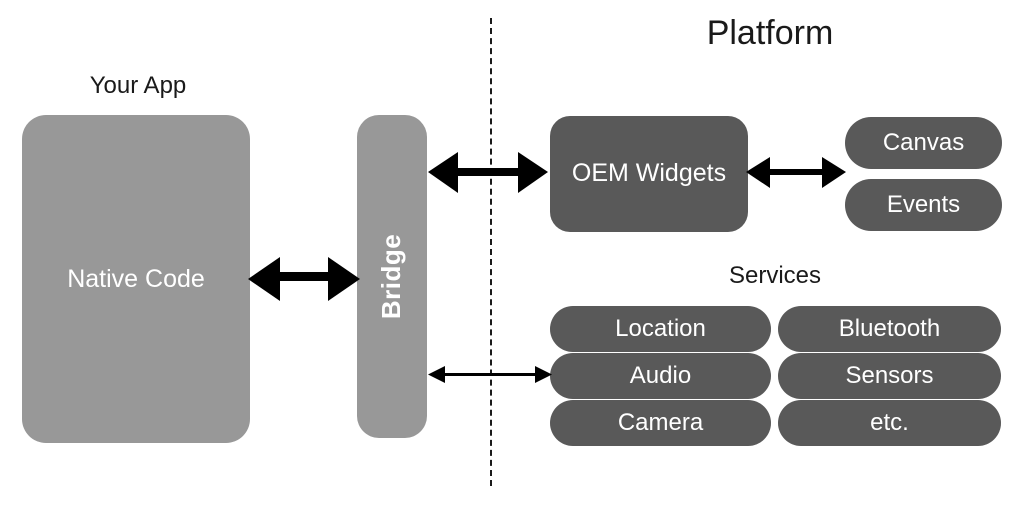  I want to click on service-pill-etc: etc., so click(889, 423).